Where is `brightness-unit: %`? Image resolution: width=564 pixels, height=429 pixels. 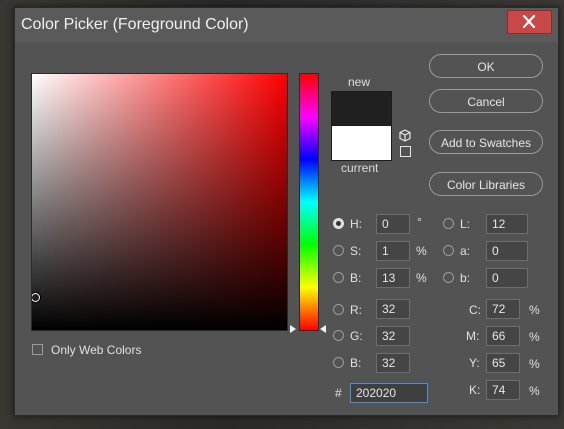 brightness-unit: % is located at coordinates (421, 278).